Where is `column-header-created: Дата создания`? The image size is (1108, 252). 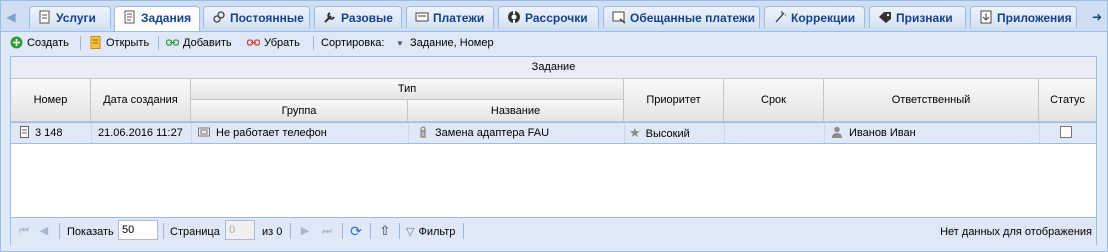
column-header-created: Дата создания is located at coordinates (141, 100).